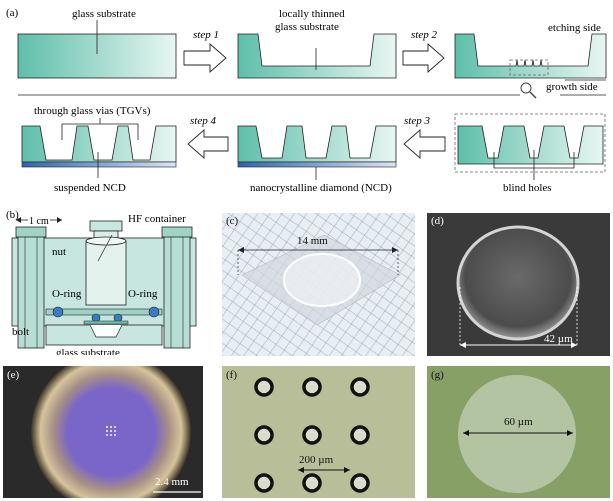  What do you see at coordinates (177, 287) in the screenshot?
I see `right-bolt` at bounding box center [177, 287].